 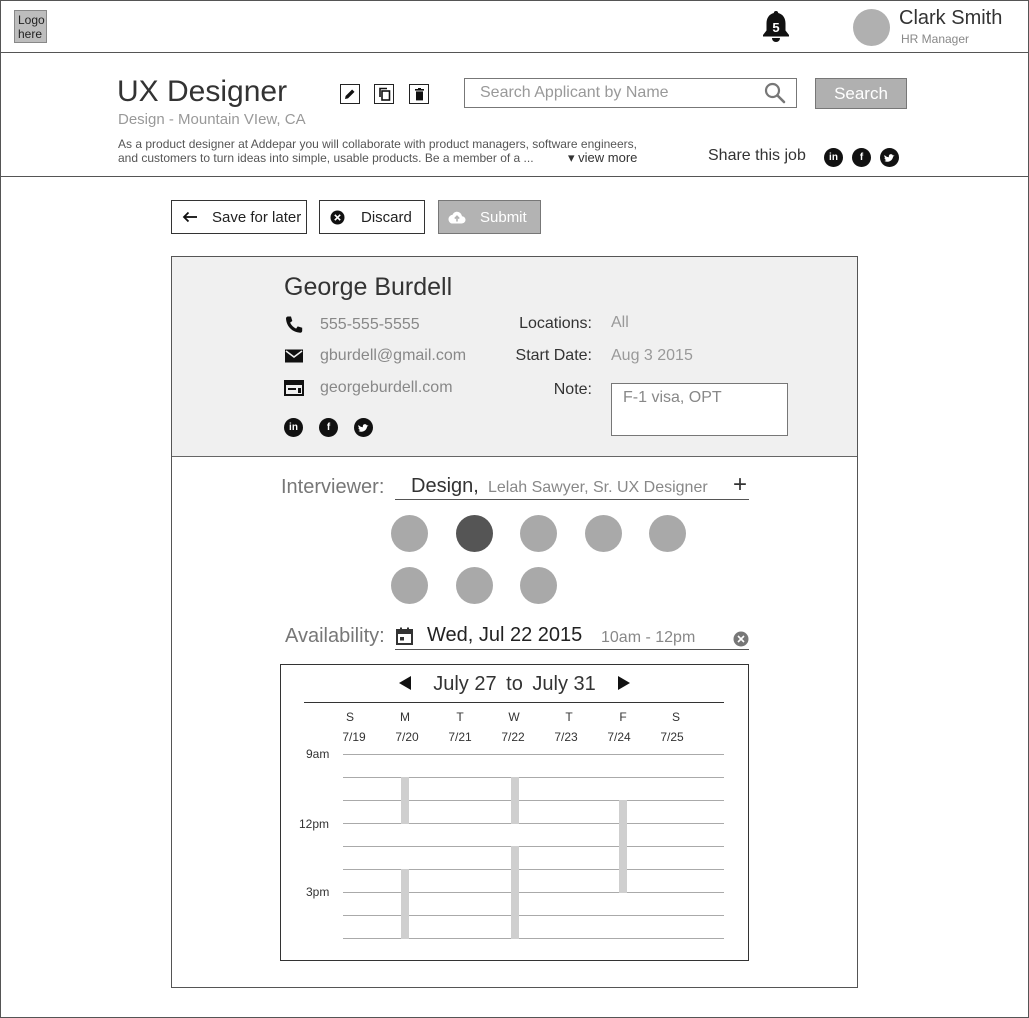 I want to click on copy-icon, so click(x=384, y=94).